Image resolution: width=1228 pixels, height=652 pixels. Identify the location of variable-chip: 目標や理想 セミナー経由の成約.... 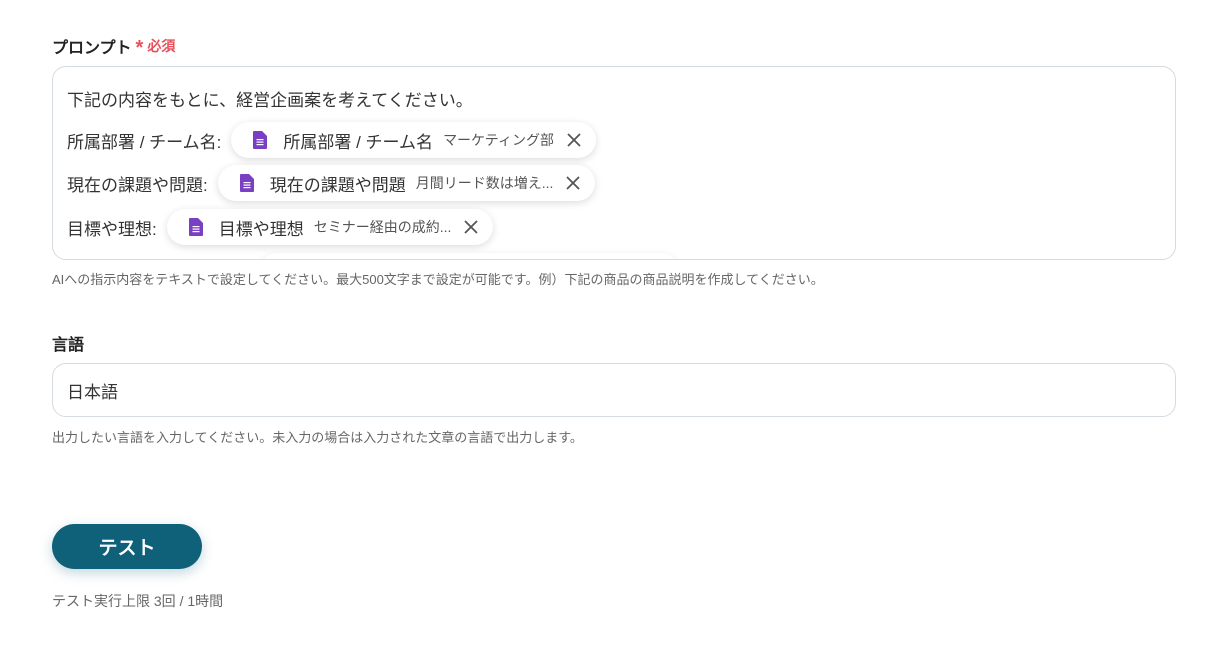
(330, 227).